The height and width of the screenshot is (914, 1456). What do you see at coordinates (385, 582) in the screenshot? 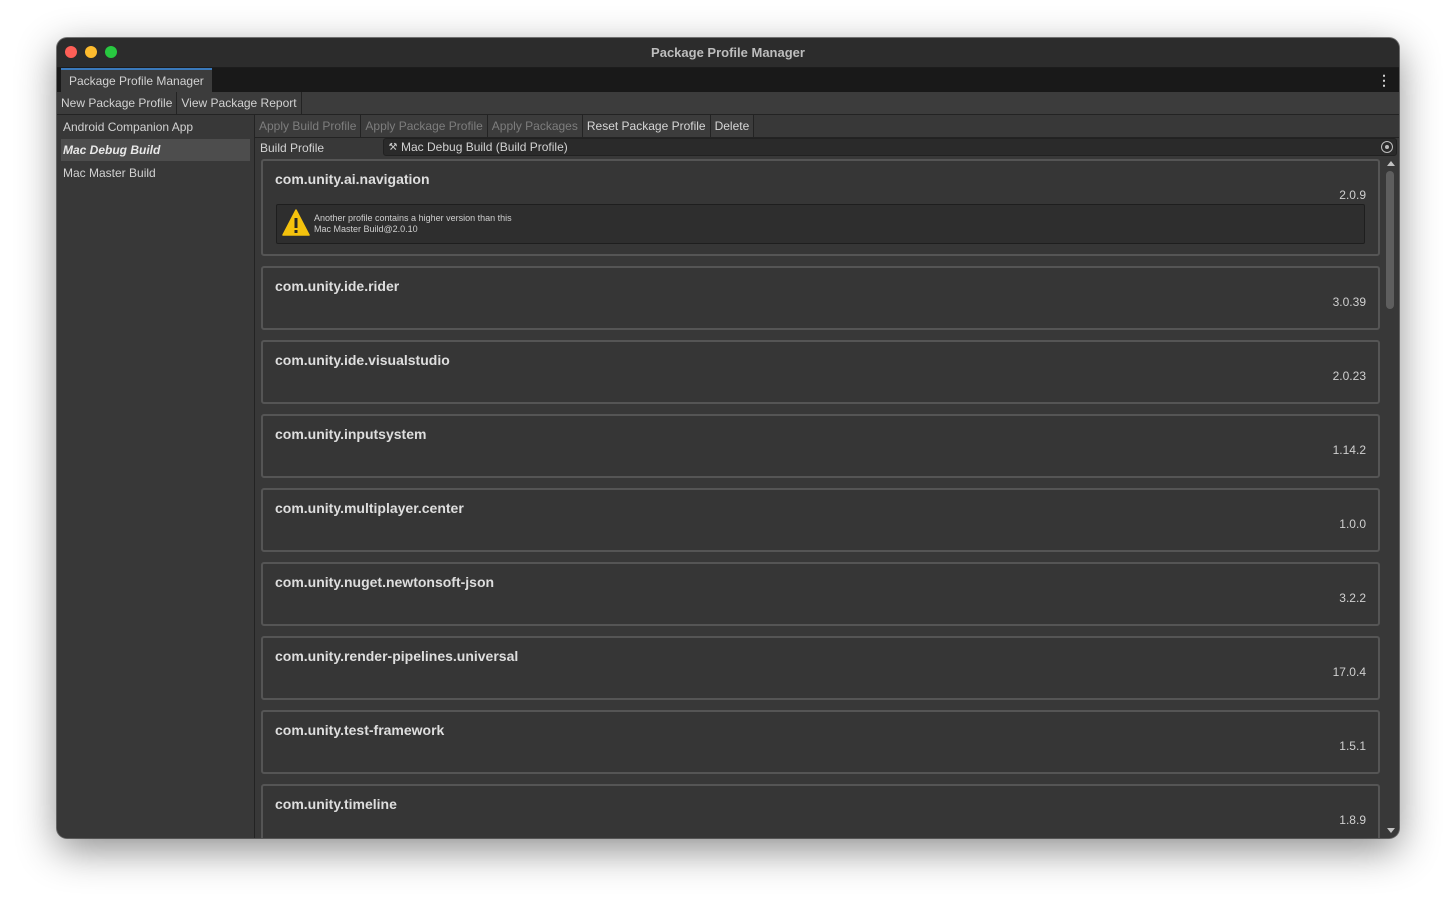
I see `package-name: com.unity.nuget.newtonsoft-json` at bounding box center [385, 582].